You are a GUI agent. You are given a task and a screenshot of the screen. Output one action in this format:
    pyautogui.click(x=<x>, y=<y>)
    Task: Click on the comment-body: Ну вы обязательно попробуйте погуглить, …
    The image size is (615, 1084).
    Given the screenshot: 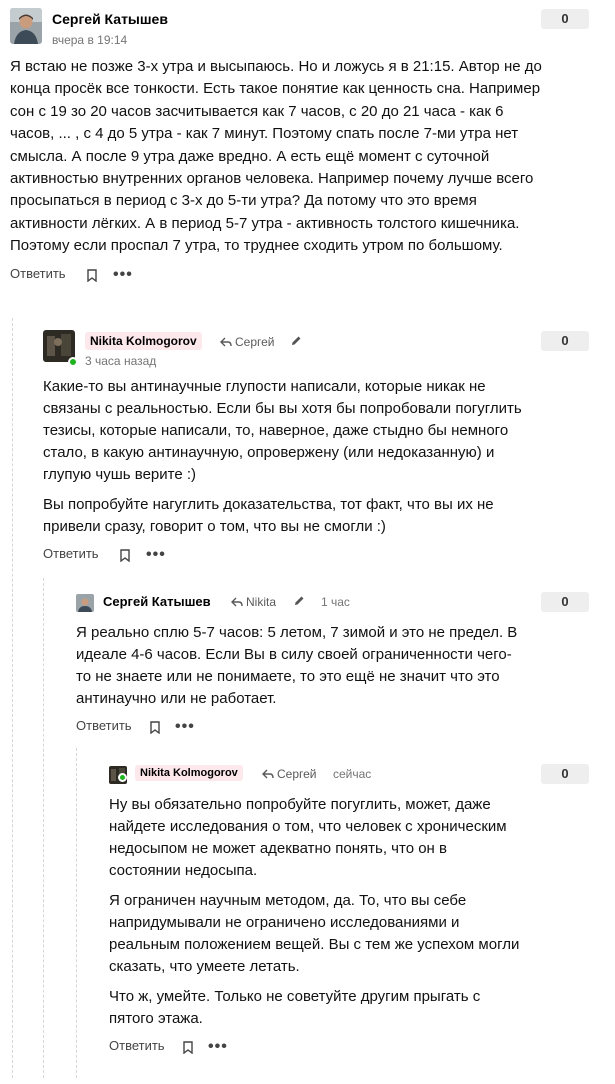 What is the action you would take?
    pyautogui.click(x=315, y=912)
    